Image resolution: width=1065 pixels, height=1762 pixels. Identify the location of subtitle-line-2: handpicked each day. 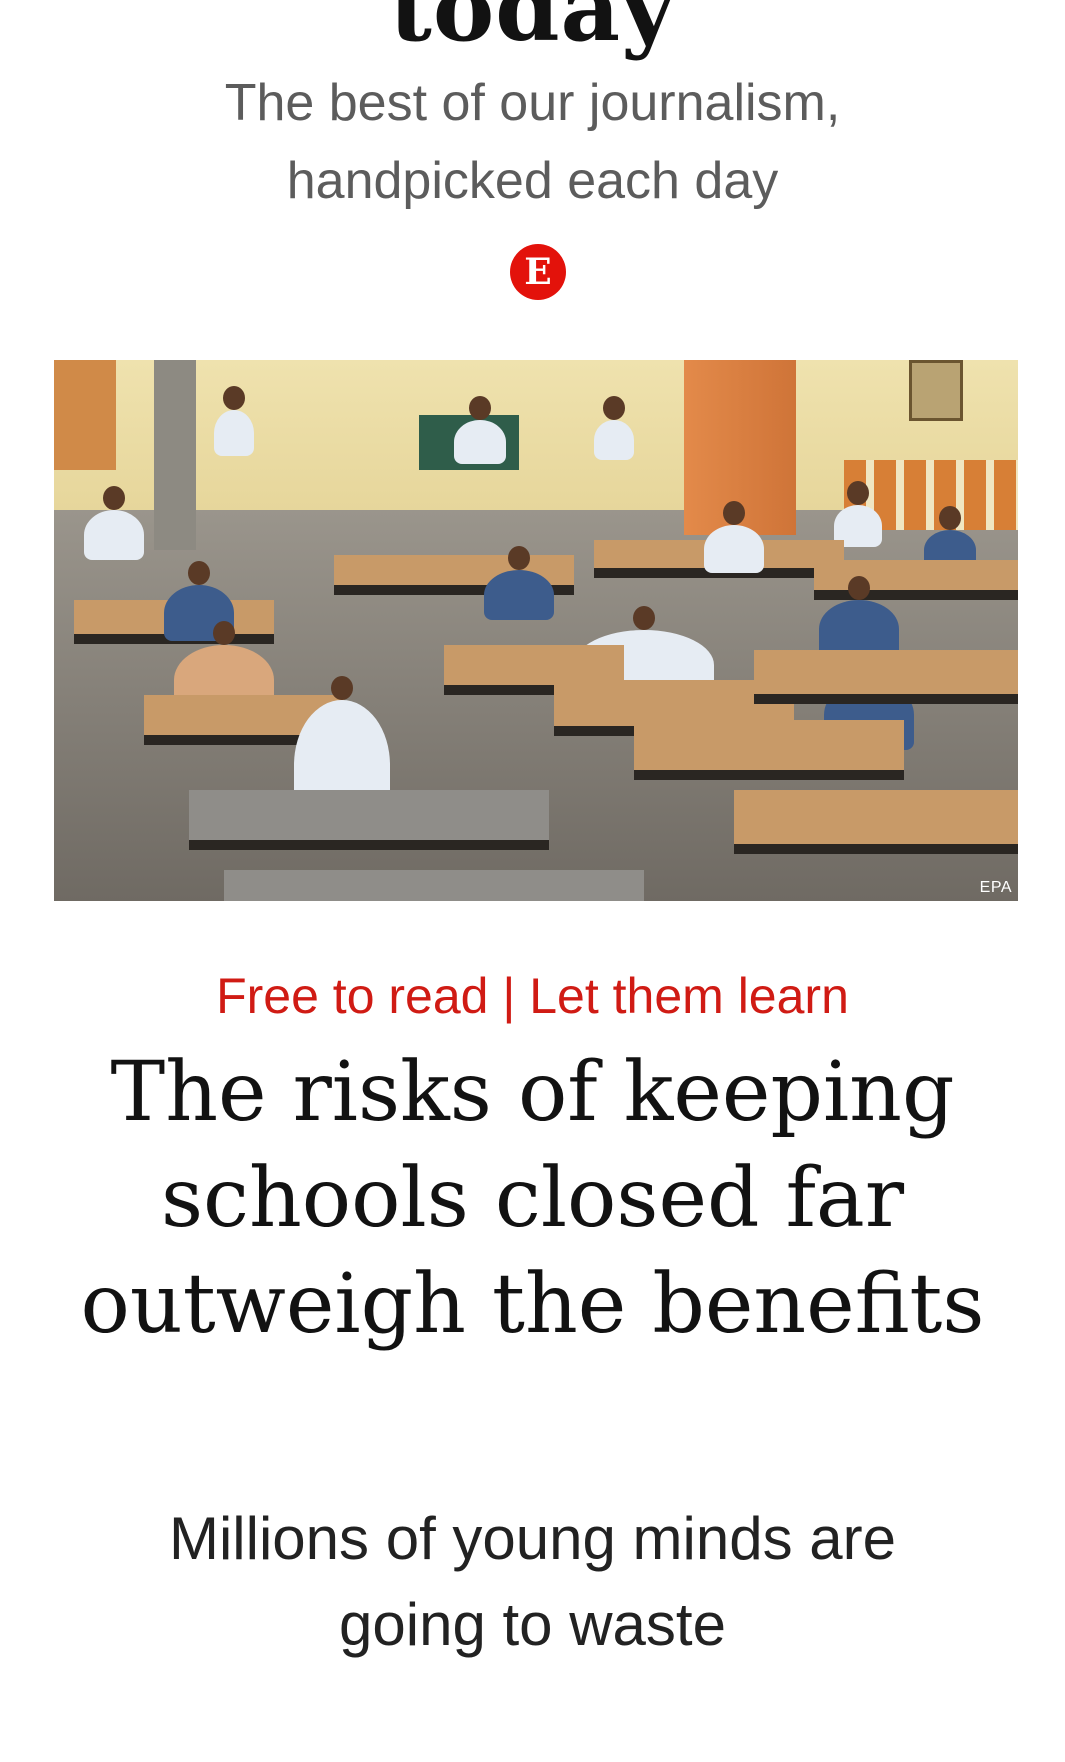
(532, 181).